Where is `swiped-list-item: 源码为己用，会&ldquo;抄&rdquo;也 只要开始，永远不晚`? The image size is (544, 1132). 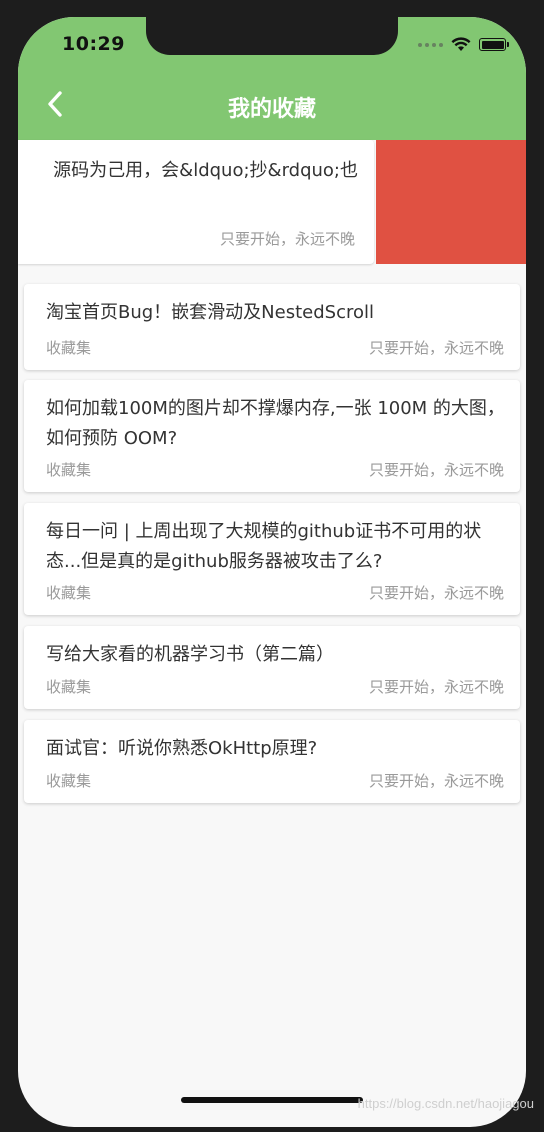
swiped-list-item: 源码为己用，会&ldquo;抄&rdquo;也 只要开始，永远不晚 is located at coordinates (272, 202).